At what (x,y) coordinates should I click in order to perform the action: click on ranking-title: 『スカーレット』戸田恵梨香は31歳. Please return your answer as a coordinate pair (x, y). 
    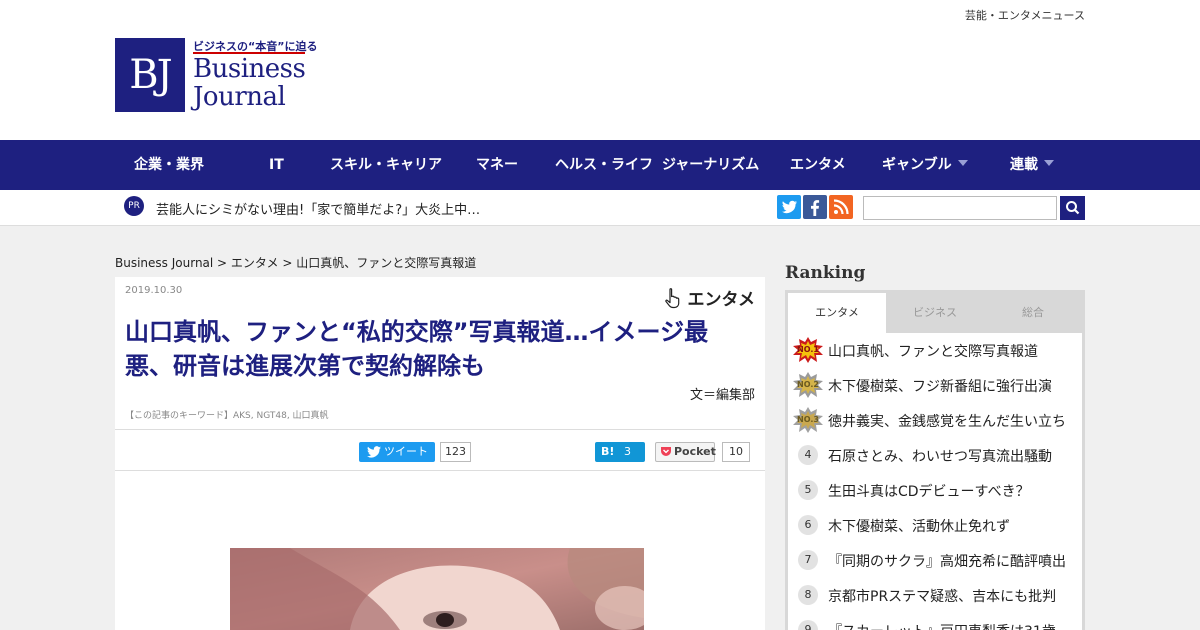
    Looking at the image, I should click on (942, 625).